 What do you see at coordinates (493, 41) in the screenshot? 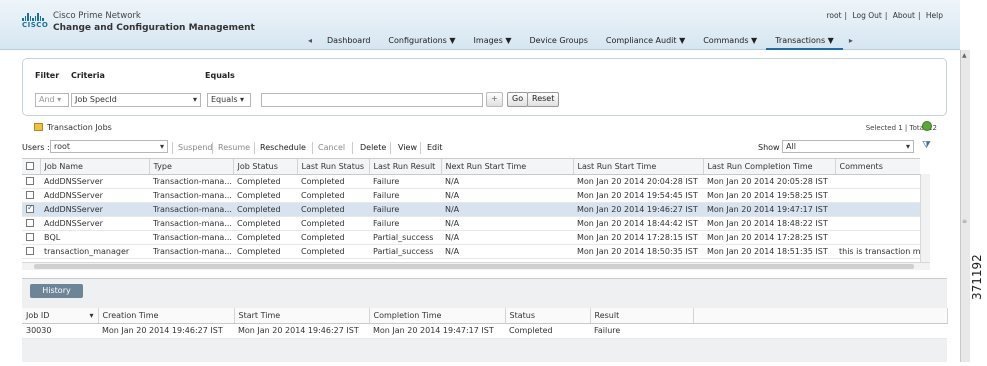
I see `nav-images: Images ▼` at bounding box center [493, 41].